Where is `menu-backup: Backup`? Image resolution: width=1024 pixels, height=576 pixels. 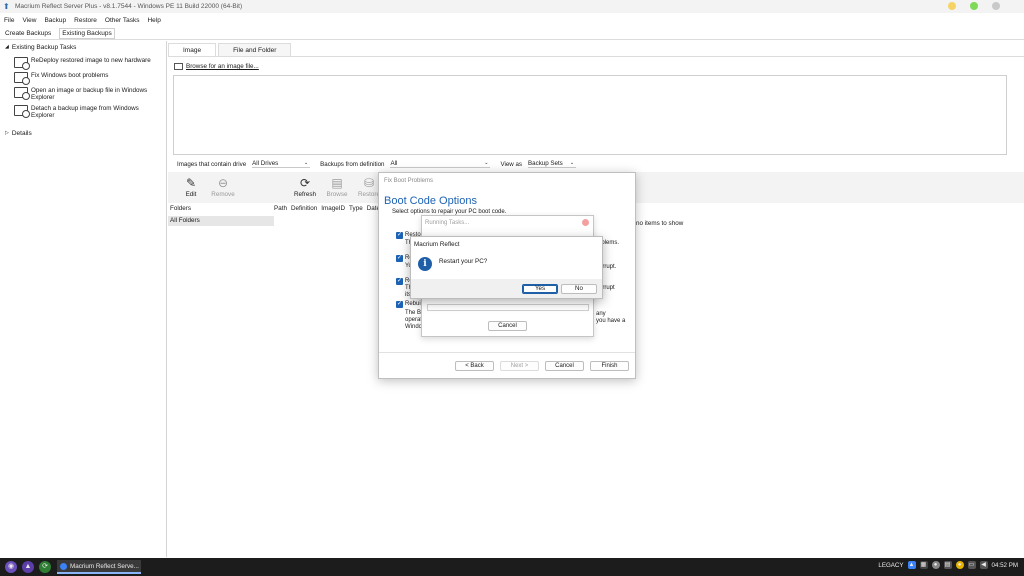 menu-backup: Backup is located at coordinates (55, 20).